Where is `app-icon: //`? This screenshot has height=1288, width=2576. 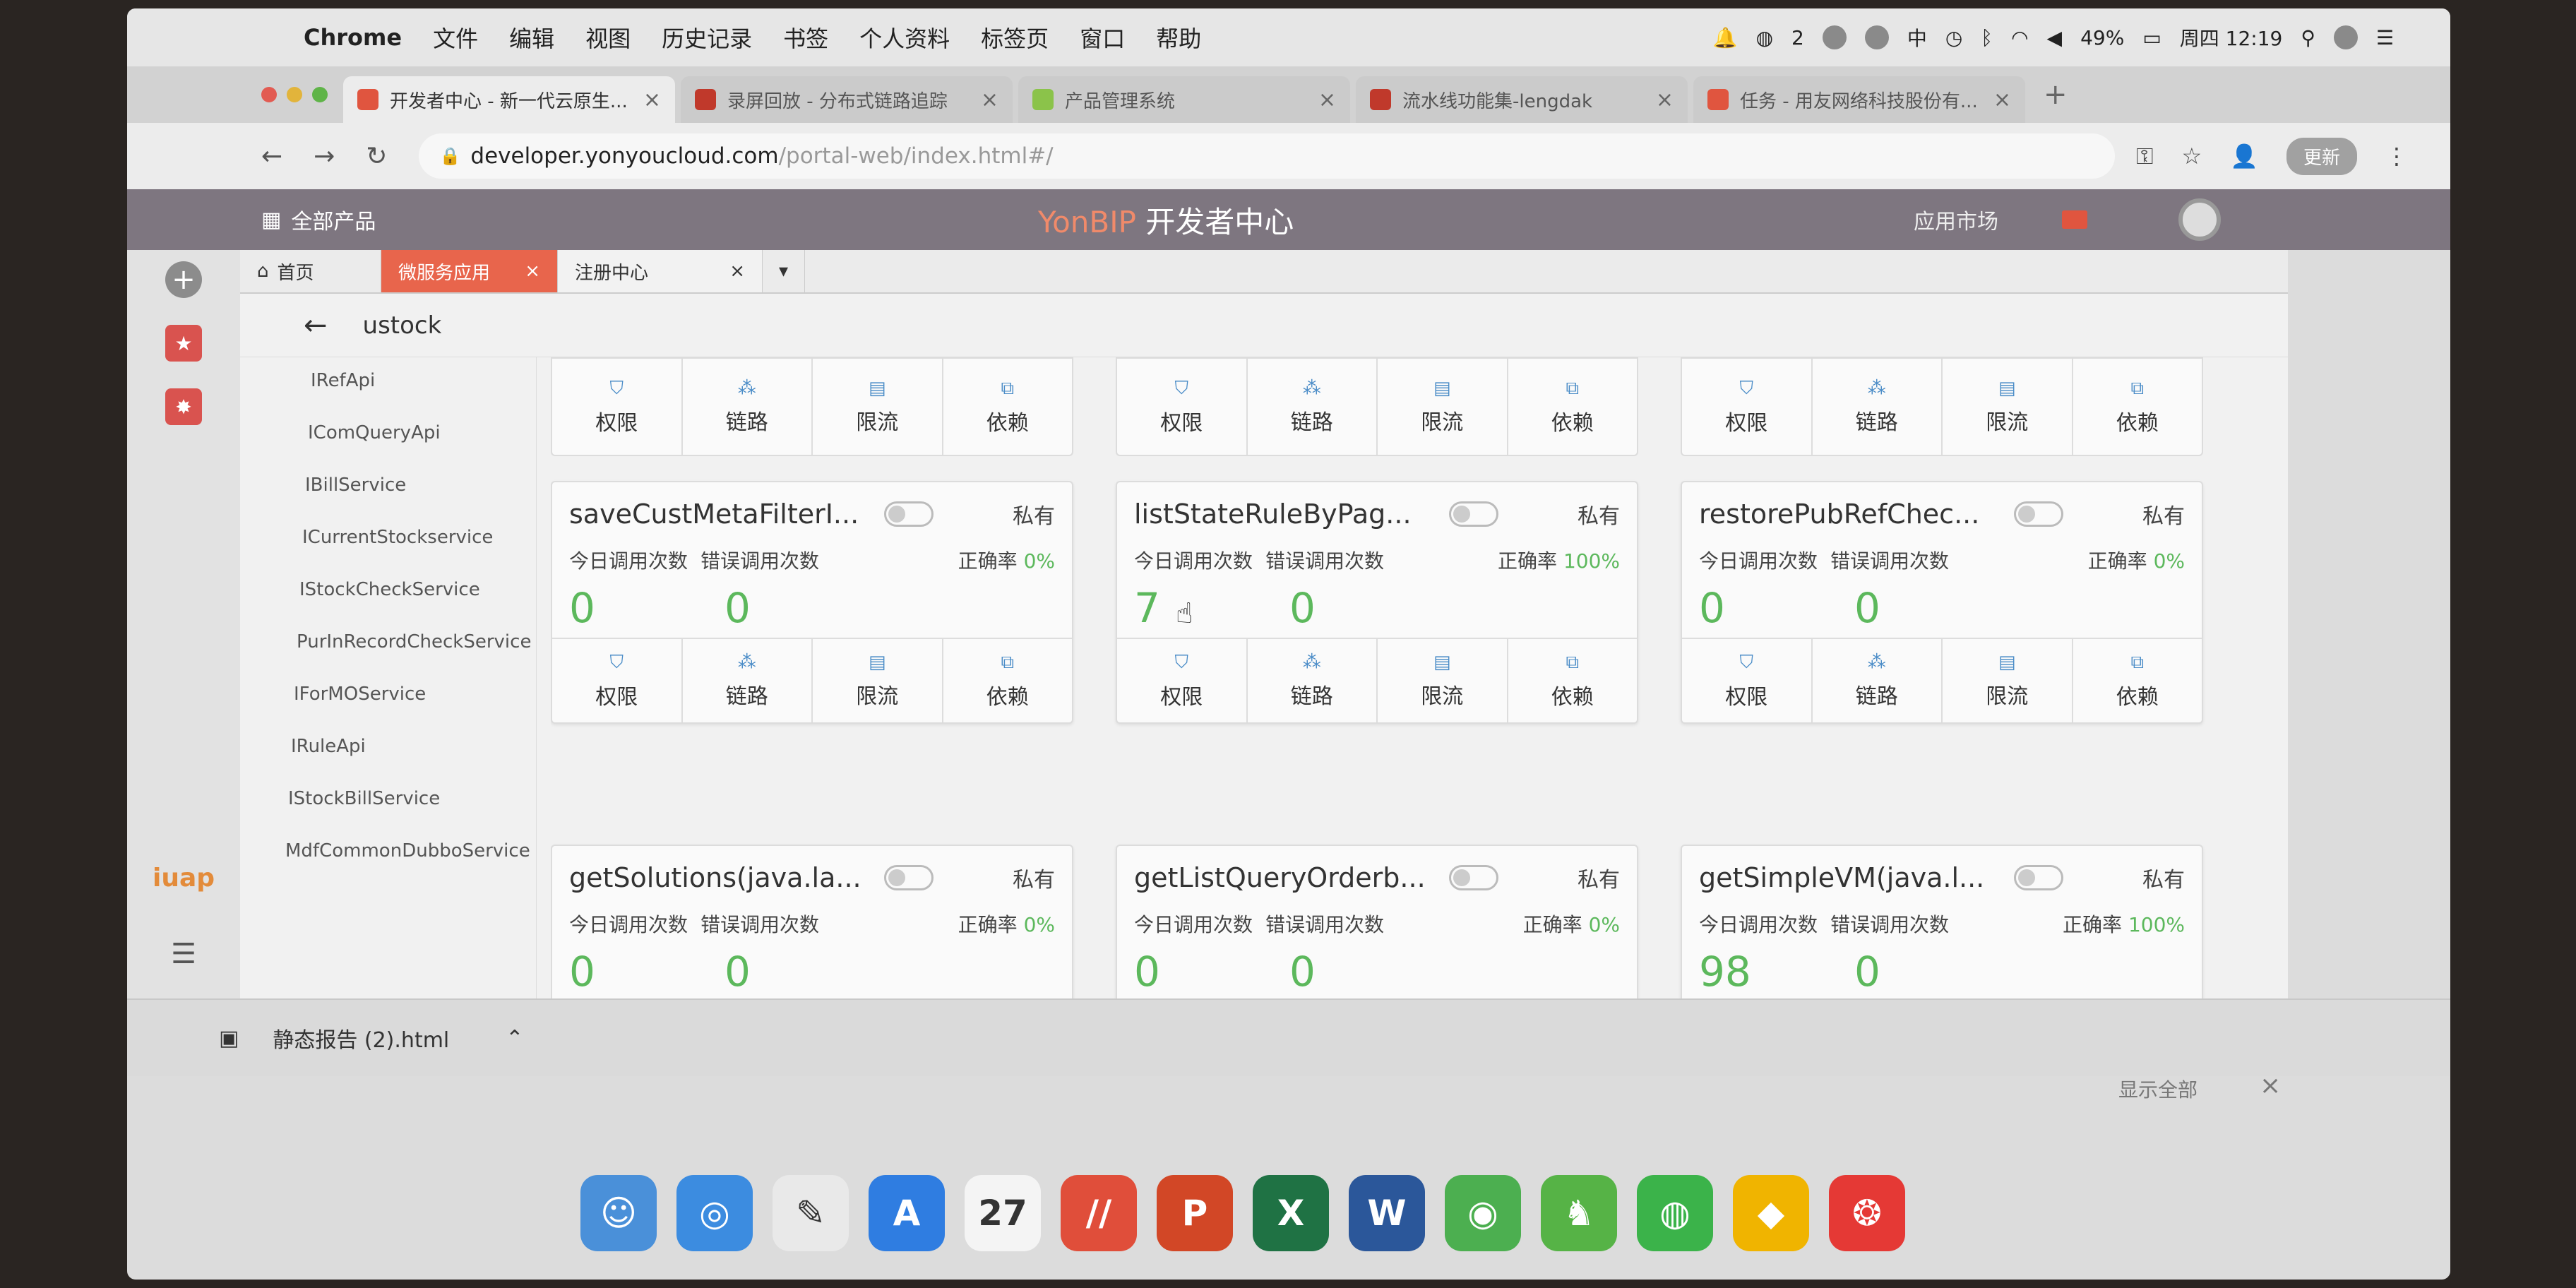 app-icon: // is located at coordinates (1099, 1213).